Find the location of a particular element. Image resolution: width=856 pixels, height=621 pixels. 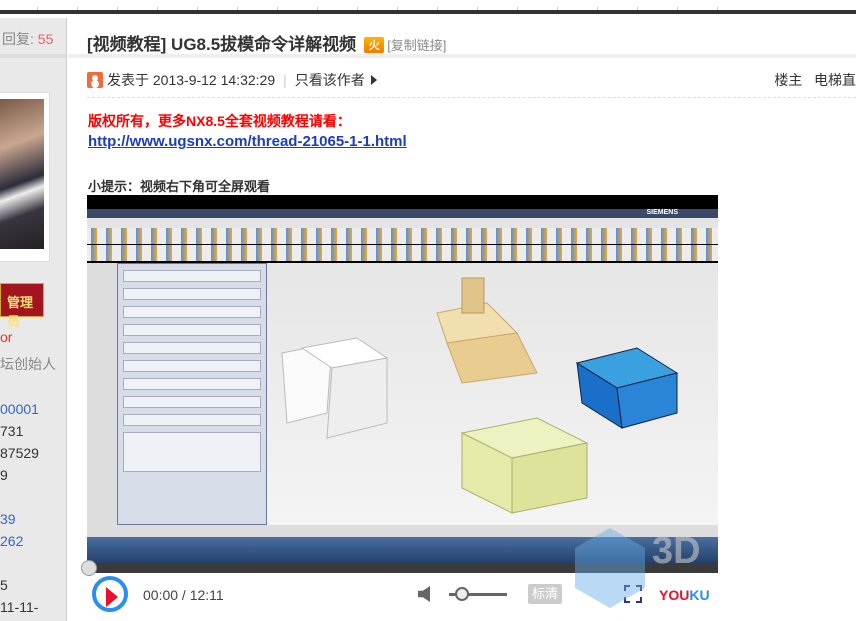

user-stat: 9 is located at coordinates (4, 475).